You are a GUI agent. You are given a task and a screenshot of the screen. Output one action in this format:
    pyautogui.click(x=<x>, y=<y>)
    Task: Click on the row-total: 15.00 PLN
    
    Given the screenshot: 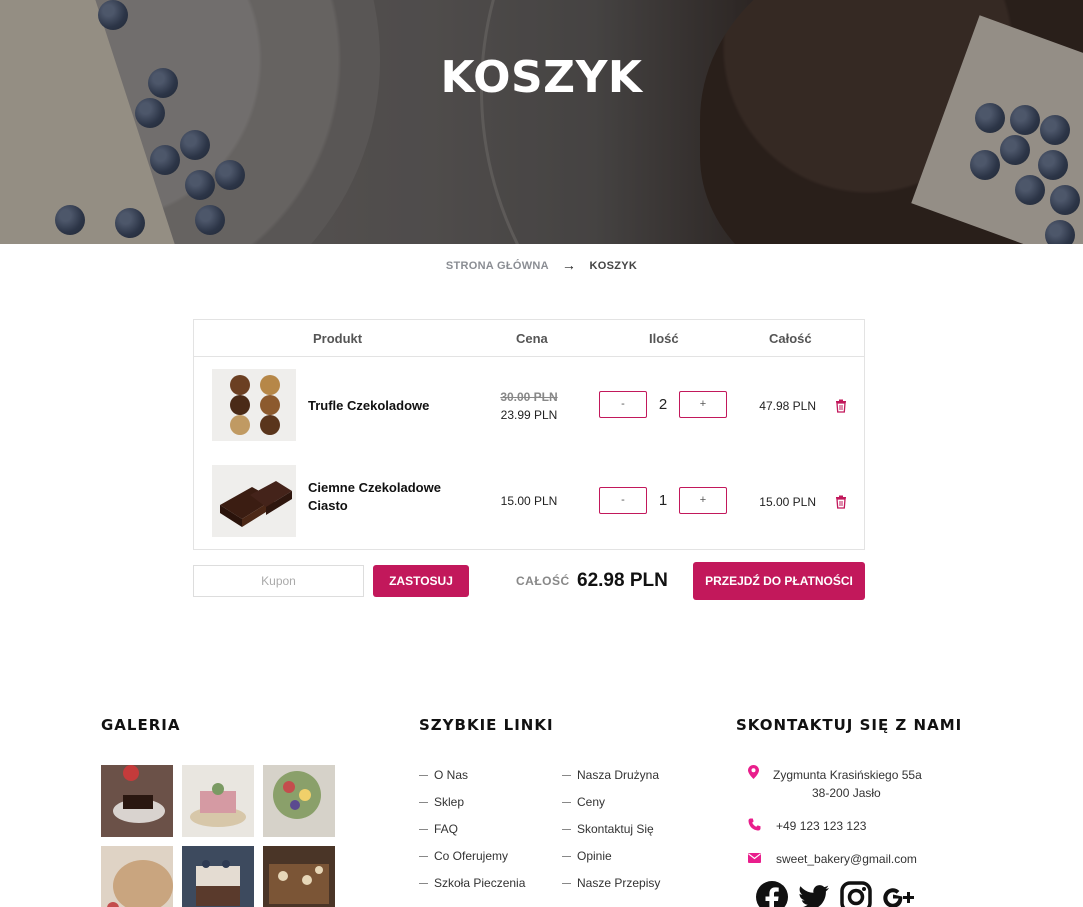 What is the action you would take?
    pyautogui.click(x=787, y=502)
    